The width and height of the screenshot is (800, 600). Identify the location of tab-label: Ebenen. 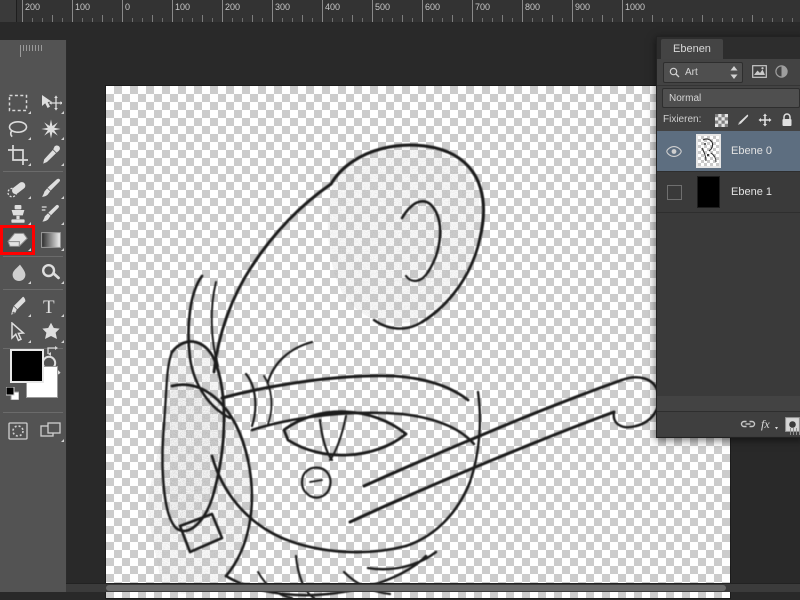
(692, 49).